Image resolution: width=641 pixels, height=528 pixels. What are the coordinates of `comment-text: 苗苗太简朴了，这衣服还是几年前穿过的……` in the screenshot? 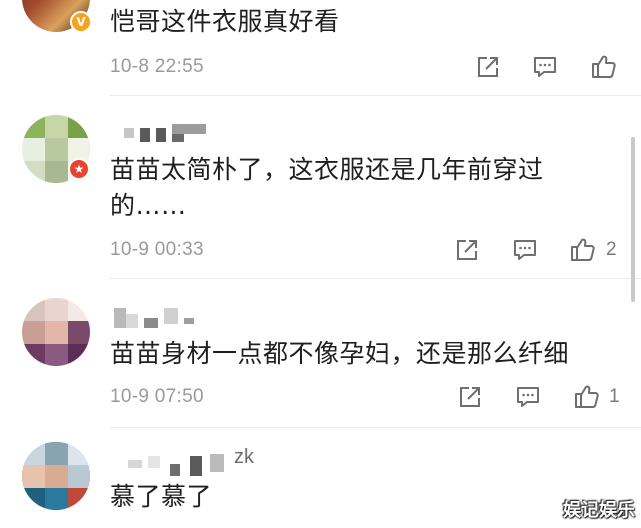 It's located at (327, 187).